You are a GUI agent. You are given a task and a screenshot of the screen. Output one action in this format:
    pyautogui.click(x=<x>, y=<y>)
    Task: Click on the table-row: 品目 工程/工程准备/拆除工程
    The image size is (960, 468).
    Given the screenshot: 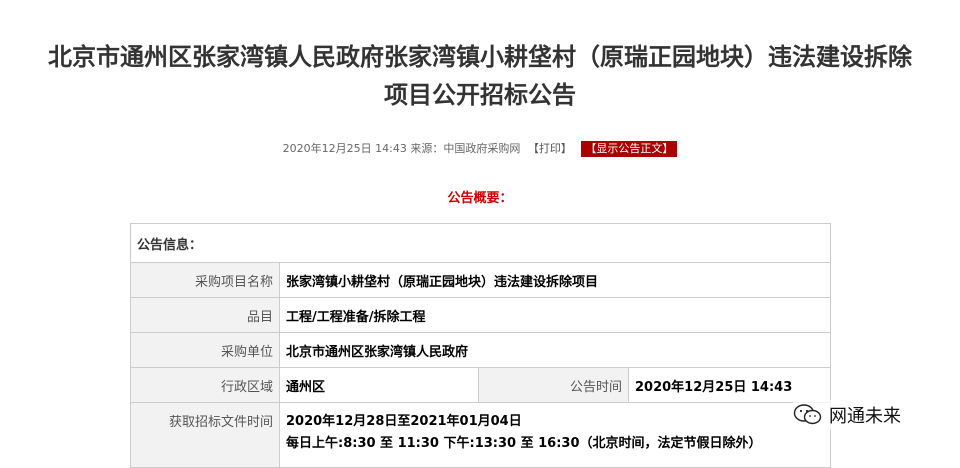 What is the action you would take?
    pyautogui.click(x=481, y=315)
    